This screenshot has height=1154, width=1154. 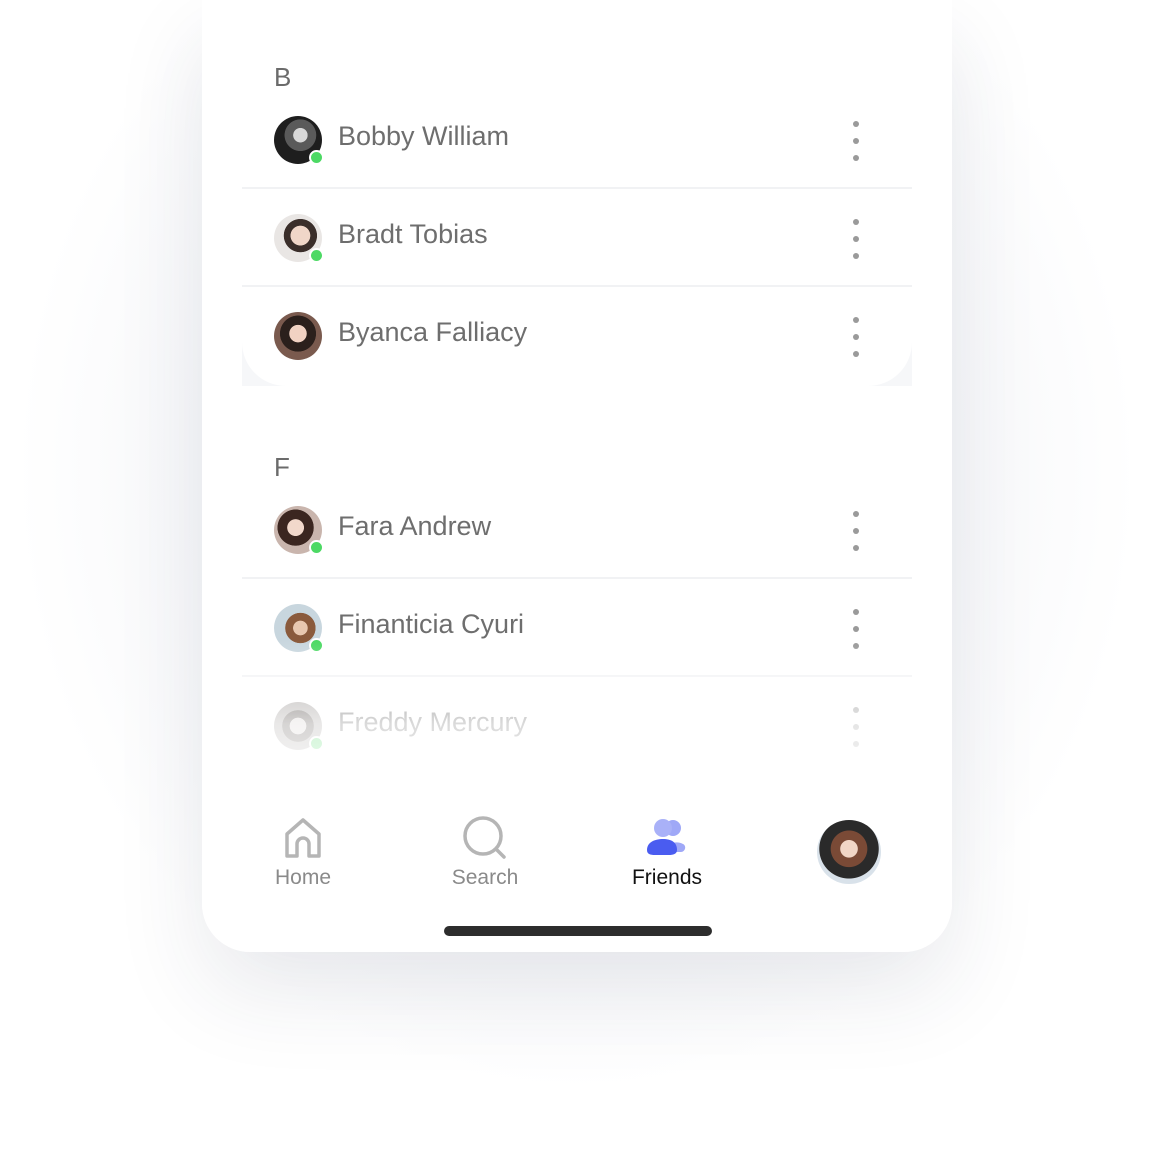 What do you see at coordinates (424, 136) in the screenshot?
I see `contact-name: Bobby William` at bounding box center [424, 136].